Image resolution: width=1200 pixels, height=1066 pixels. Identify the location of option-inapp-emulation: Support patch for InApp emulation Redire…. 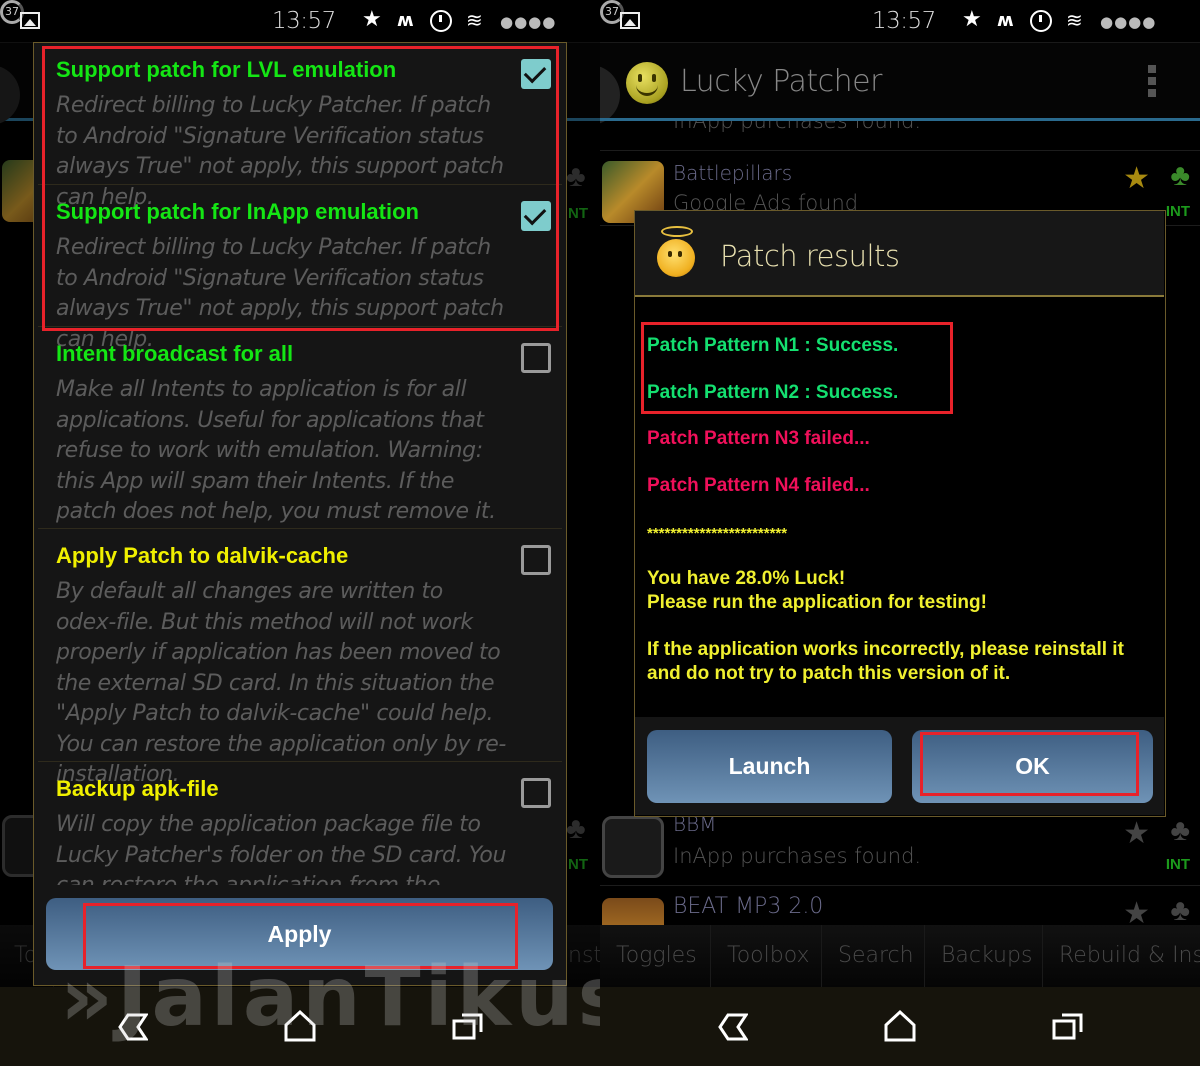
(300, 268).